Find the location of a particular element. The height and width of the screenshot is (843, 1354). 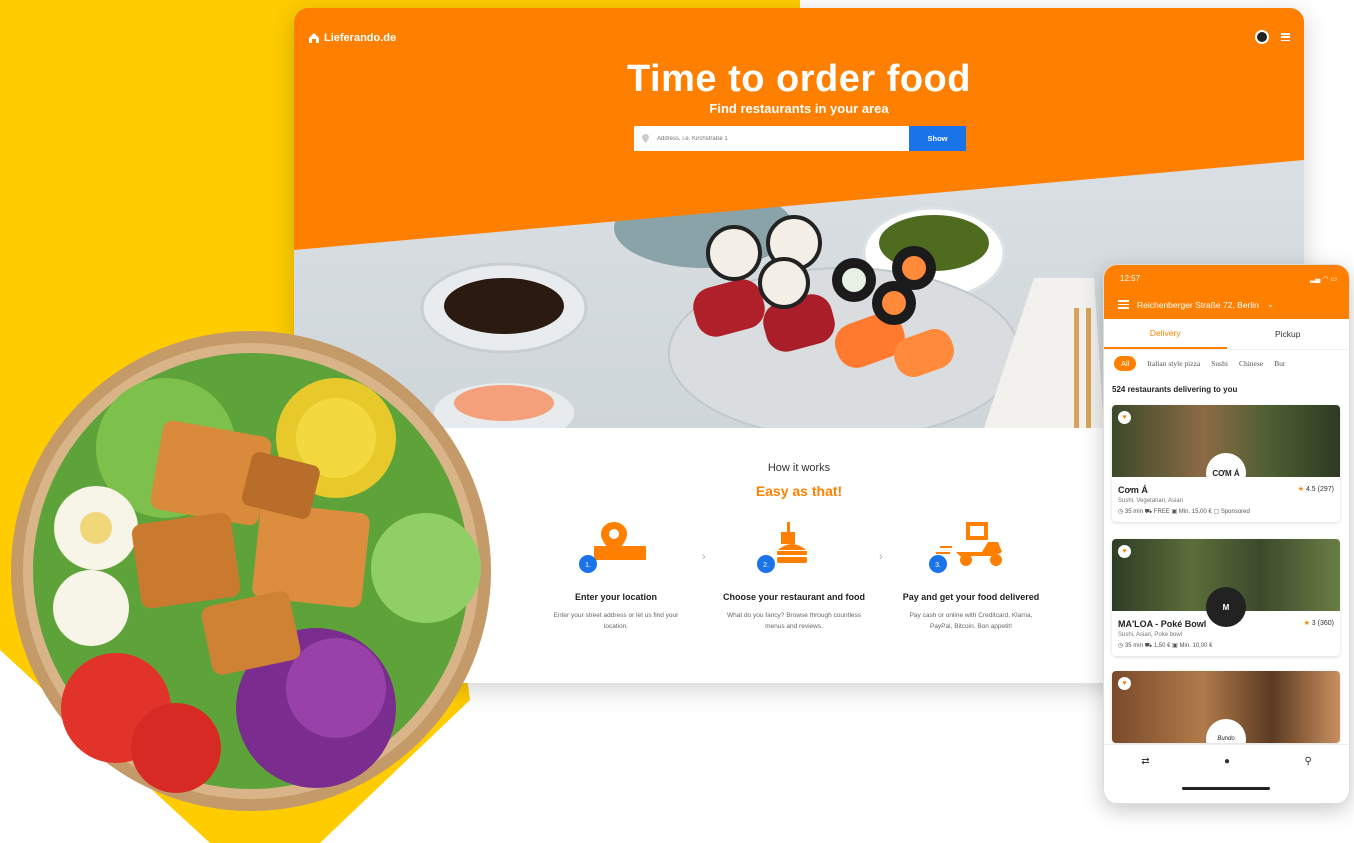

house-logo-icon is located at coordinates (314, 38).